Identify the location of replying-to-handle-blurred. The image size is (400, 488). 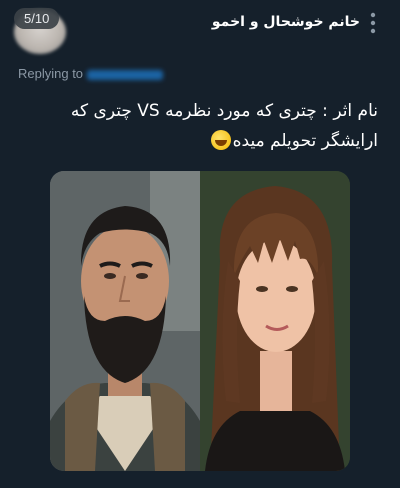
(125, 74).